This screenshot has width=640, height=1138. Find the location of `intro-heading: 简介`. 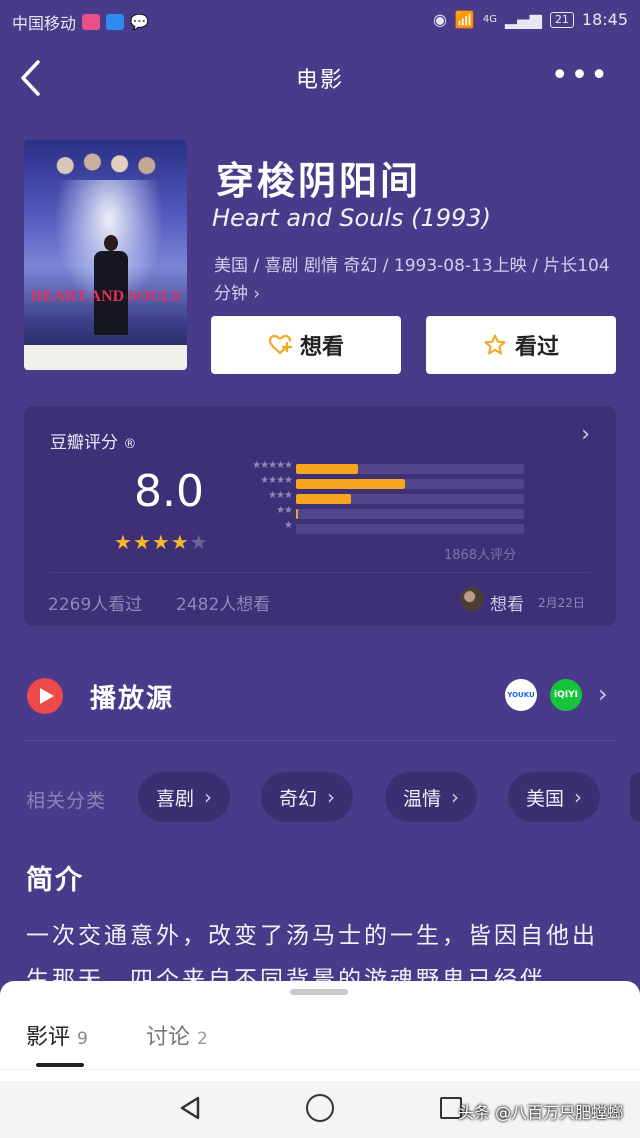

intro-heading: 简介 is located at coordinates (55, 880).